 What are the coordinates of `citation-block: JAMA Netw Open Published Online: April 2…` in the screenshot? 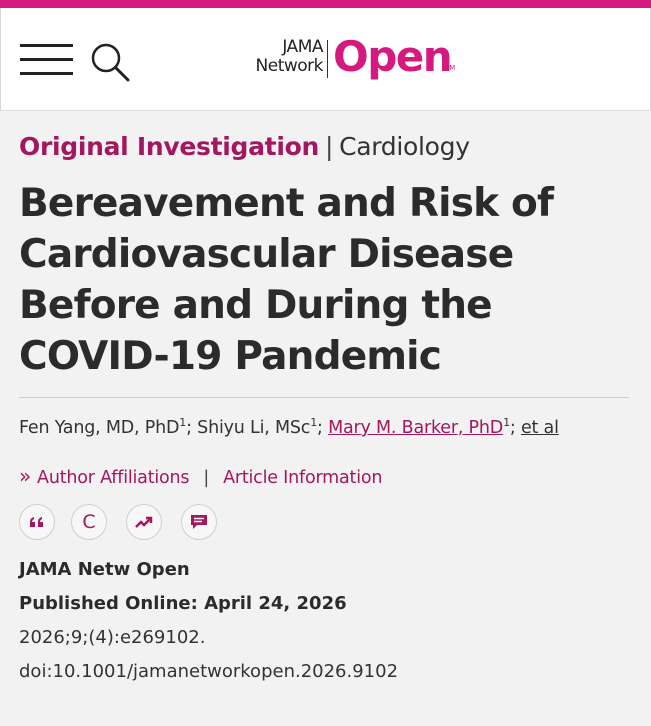 It's located at (208, 621).